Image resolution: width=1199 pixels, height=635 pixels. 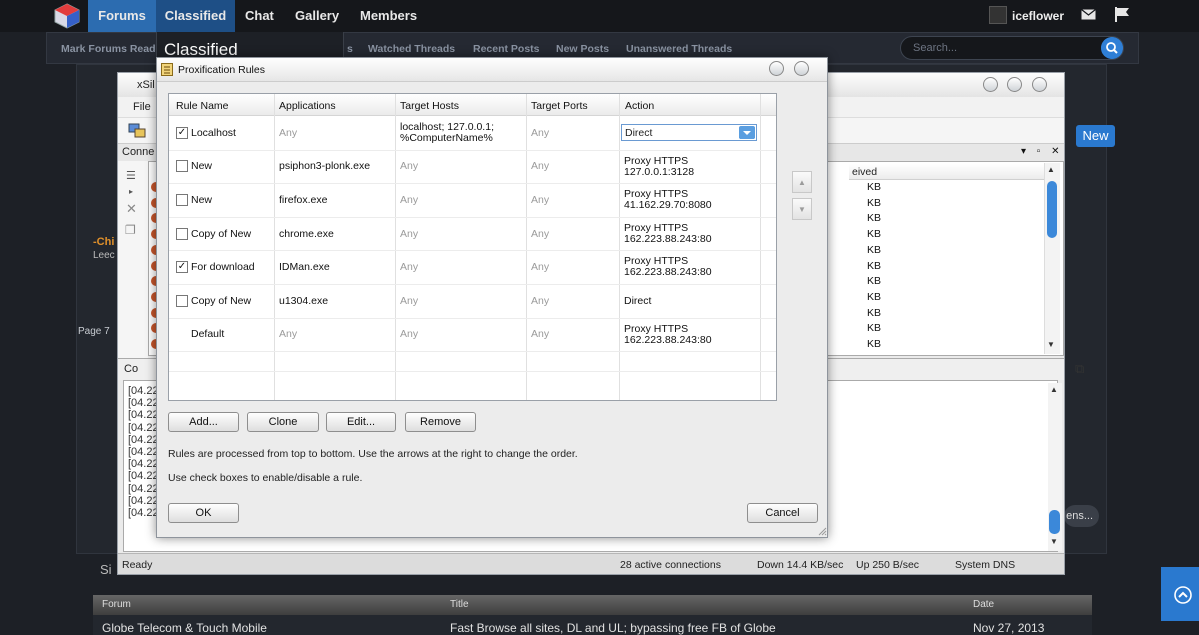 I want to click on scroll-down-arrow-icon: ▼, so click(x=1051, y=344).